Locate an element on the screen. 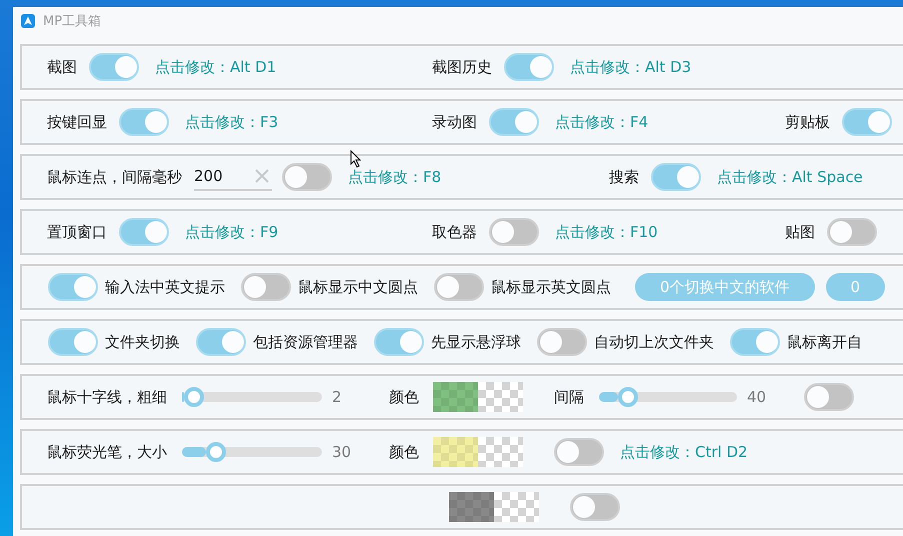 This screenshot has width=903, height=536. setting-label: 鼠标荧光笔，大小 is located at coordinates (107, 452).